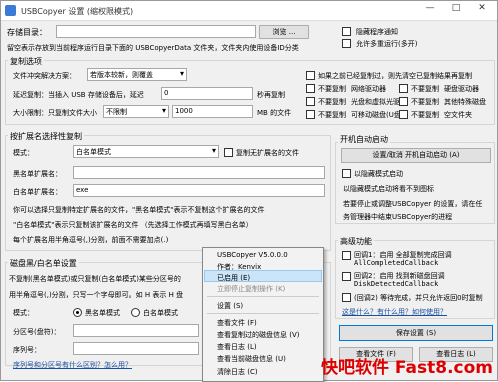  I want to click on app-icon, so click(10, 10).